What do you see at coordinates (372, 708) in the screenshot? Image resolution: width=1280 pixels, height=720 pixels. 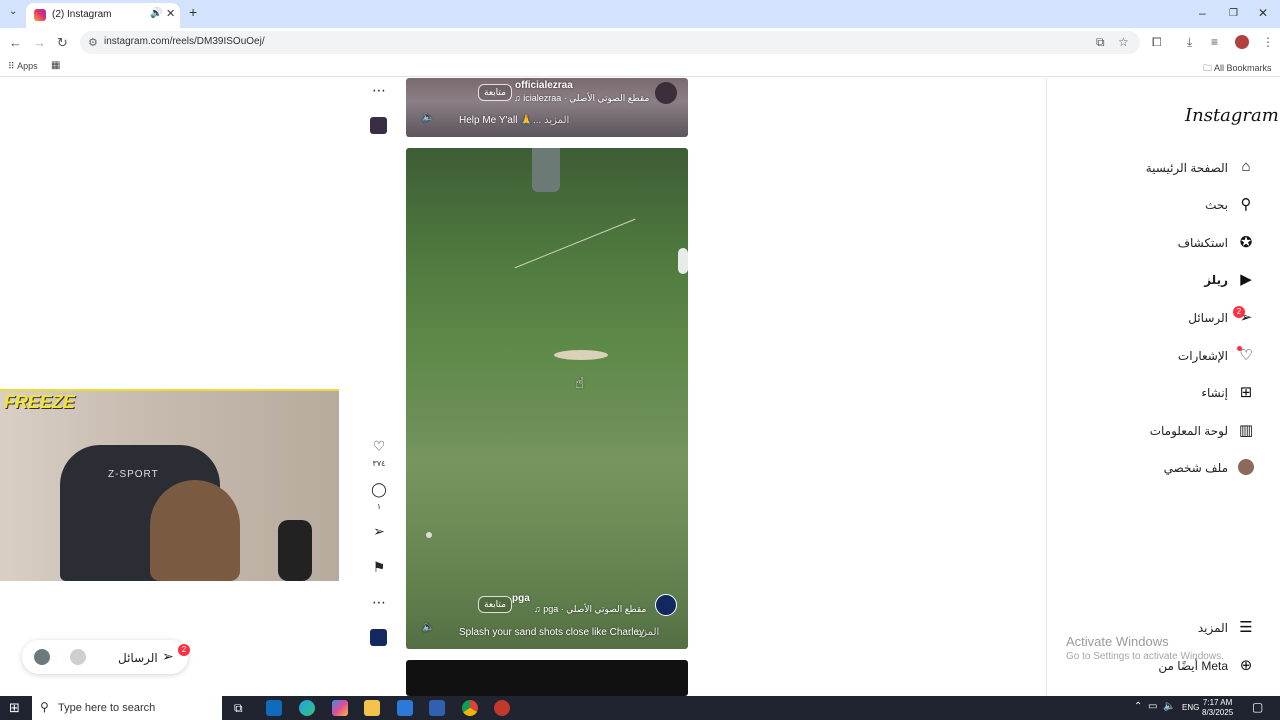 I see `file-explorer-icon` at bounding box center [372, 708].